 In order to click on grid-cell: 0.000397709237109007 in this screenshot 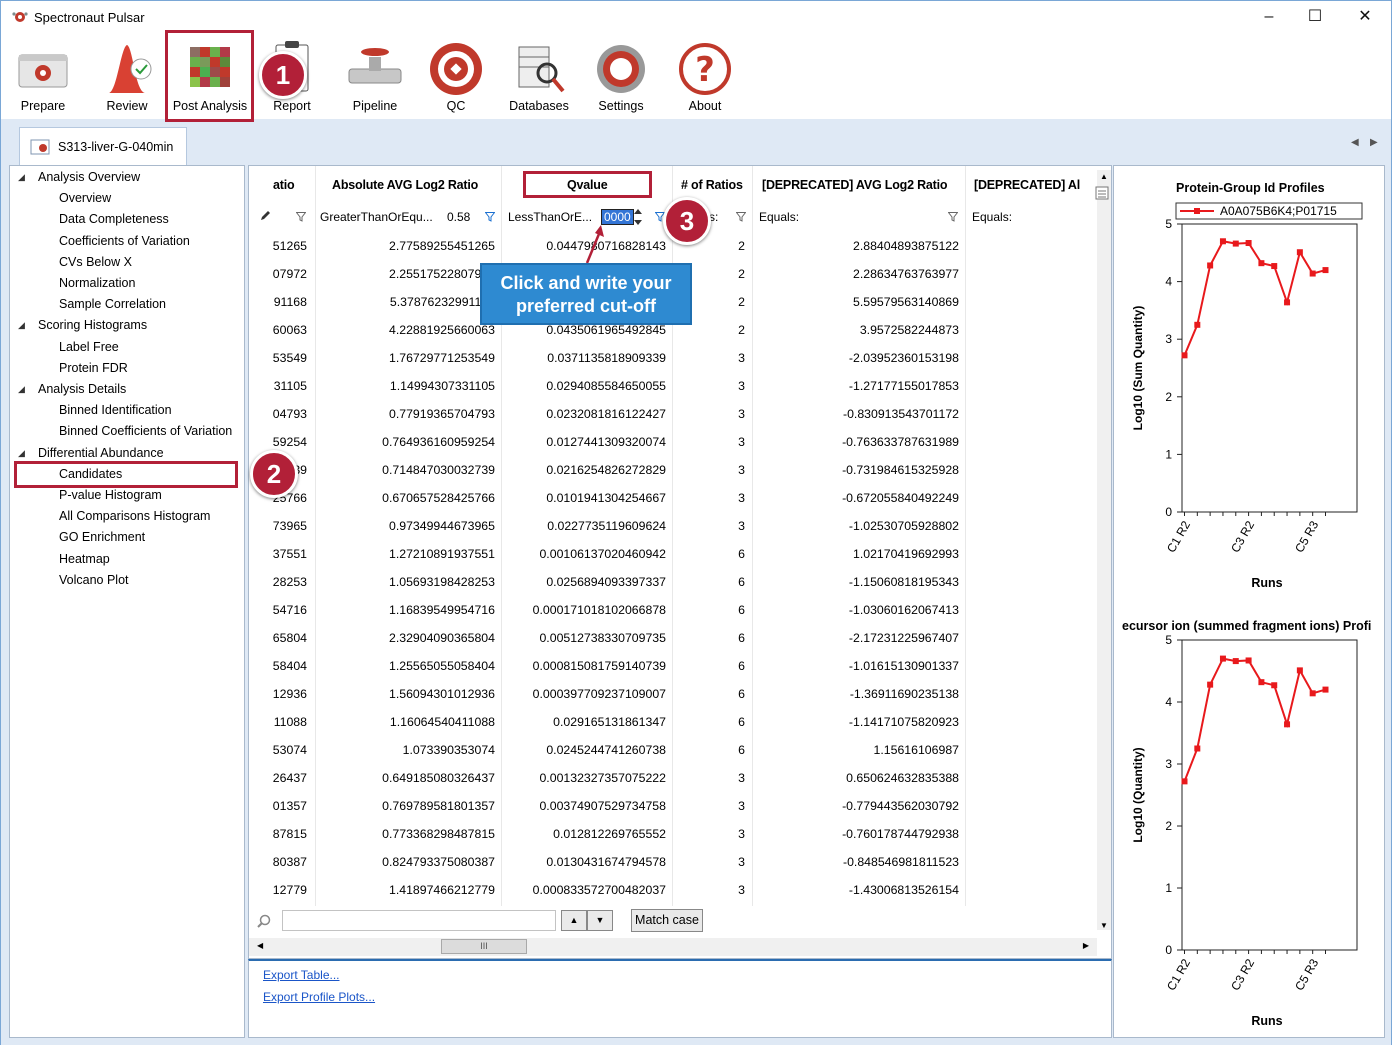, I will do `click(599, 694)`.